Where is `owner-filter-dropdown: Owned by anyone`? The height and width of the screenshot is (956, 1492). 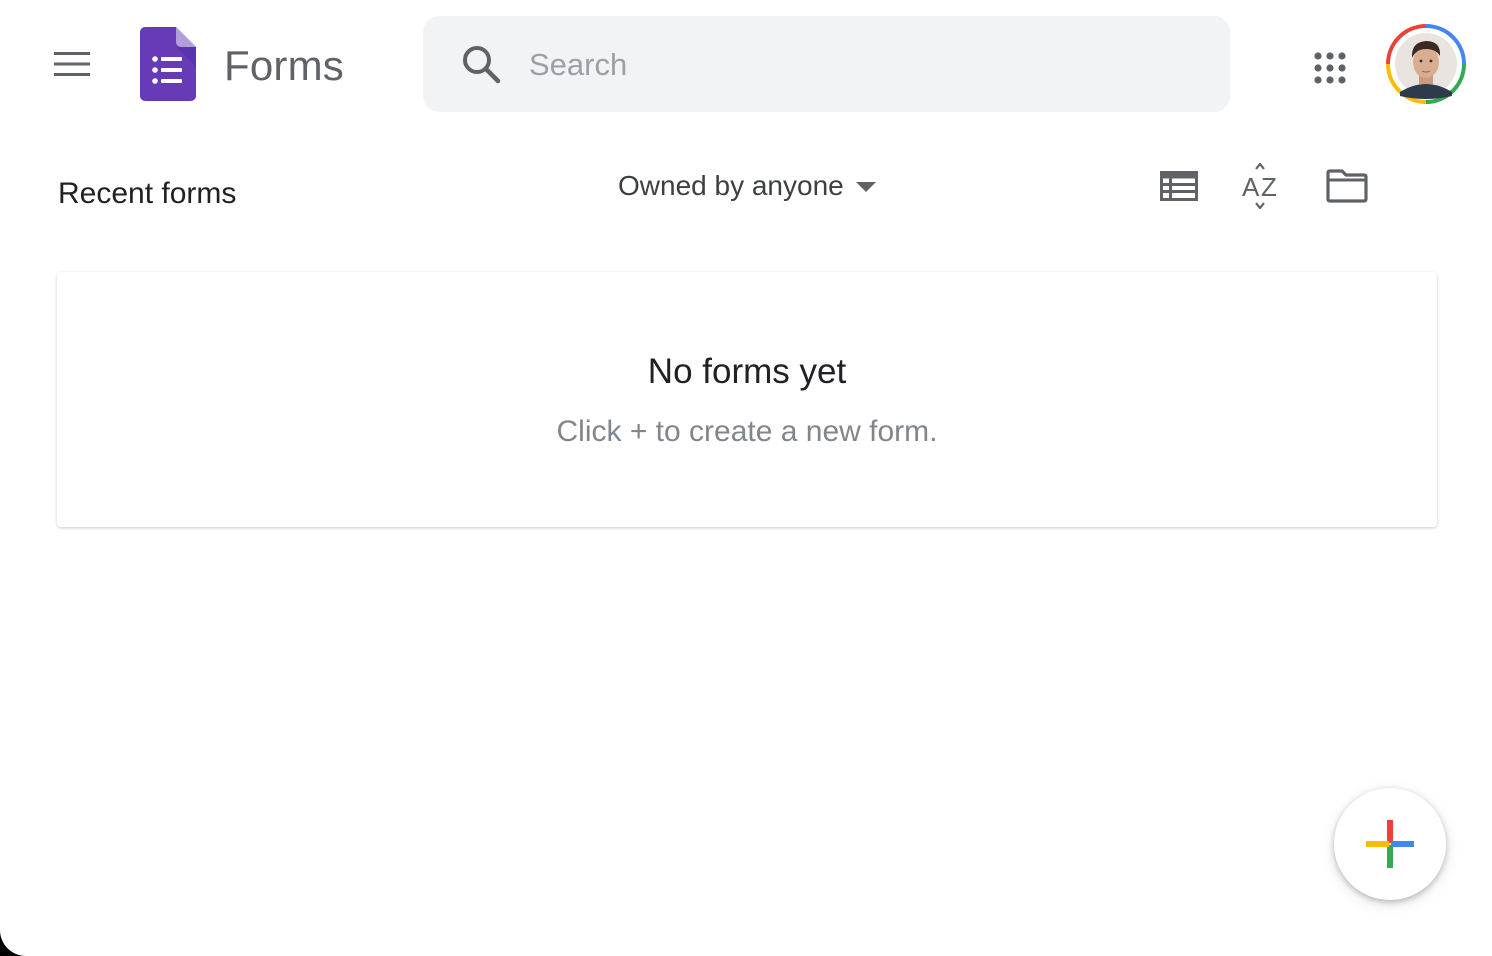
owner-filter-dropdown: Owned by anyone is located at coordinates (747, 186).